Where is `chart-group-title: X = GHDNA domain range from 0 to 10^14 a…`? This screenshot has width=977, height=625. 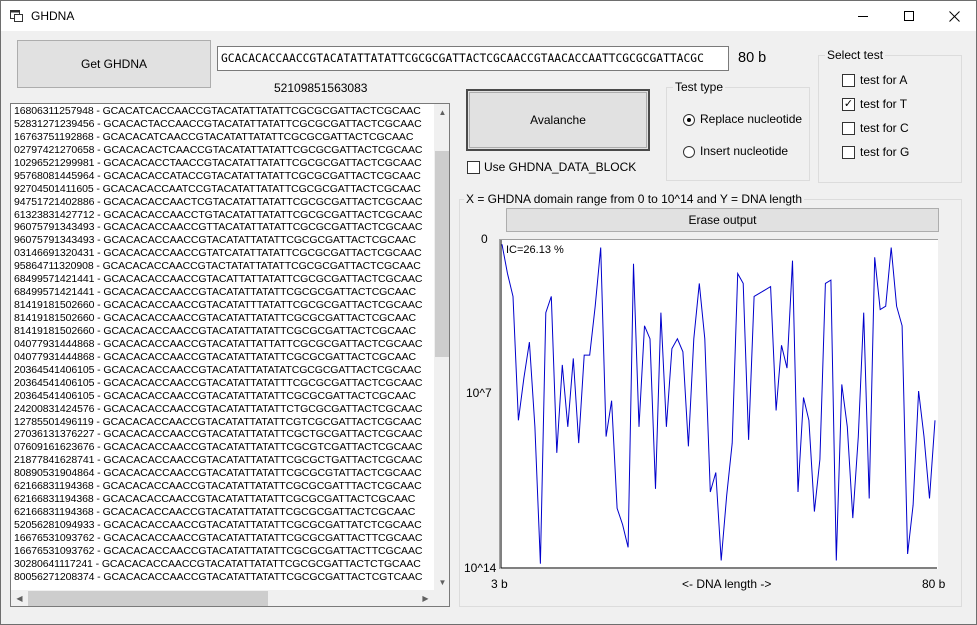 chart-group-title: X = GHDNA domain range from 0 to 10^14 a… is located at coordinates (634, 199).